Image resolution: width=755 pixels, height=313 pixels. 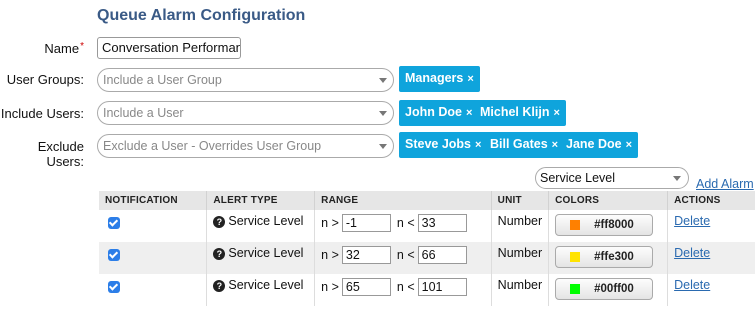 I want to click on include-users-label: Include Users:, so click(x=42, y=113).